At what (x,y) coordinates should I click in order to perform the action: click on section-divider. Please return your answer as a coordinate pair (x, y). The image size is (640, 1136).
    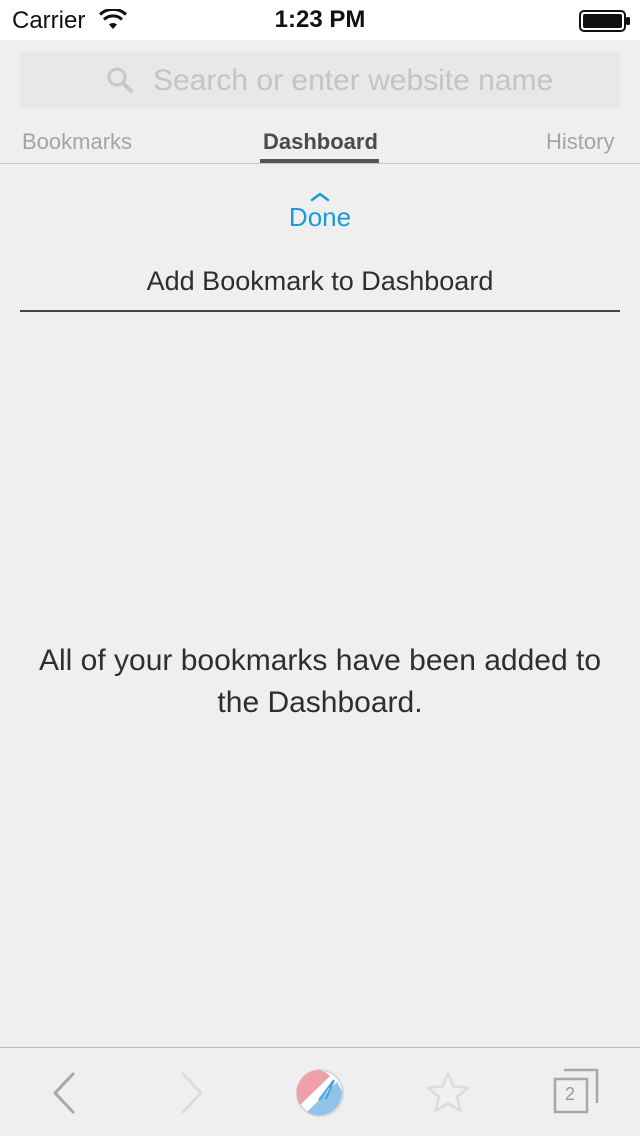
    Looking at the image, I should click on (320, 311).